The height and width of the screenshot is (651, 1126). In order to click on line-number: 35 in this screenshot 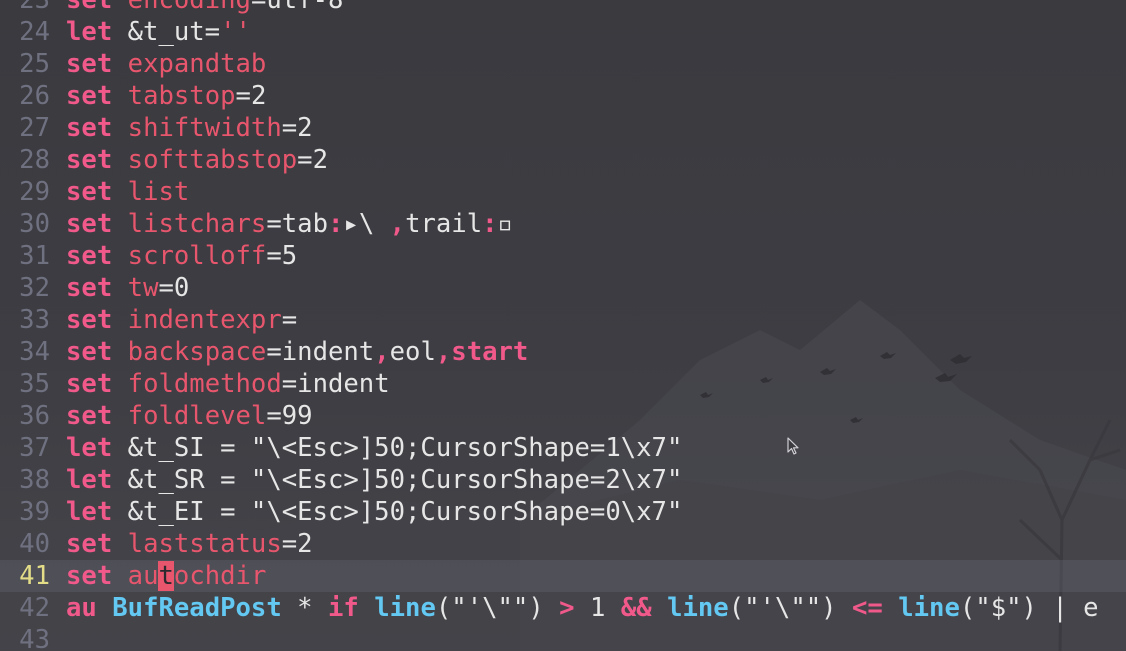, I will do `click(34, 384)`.